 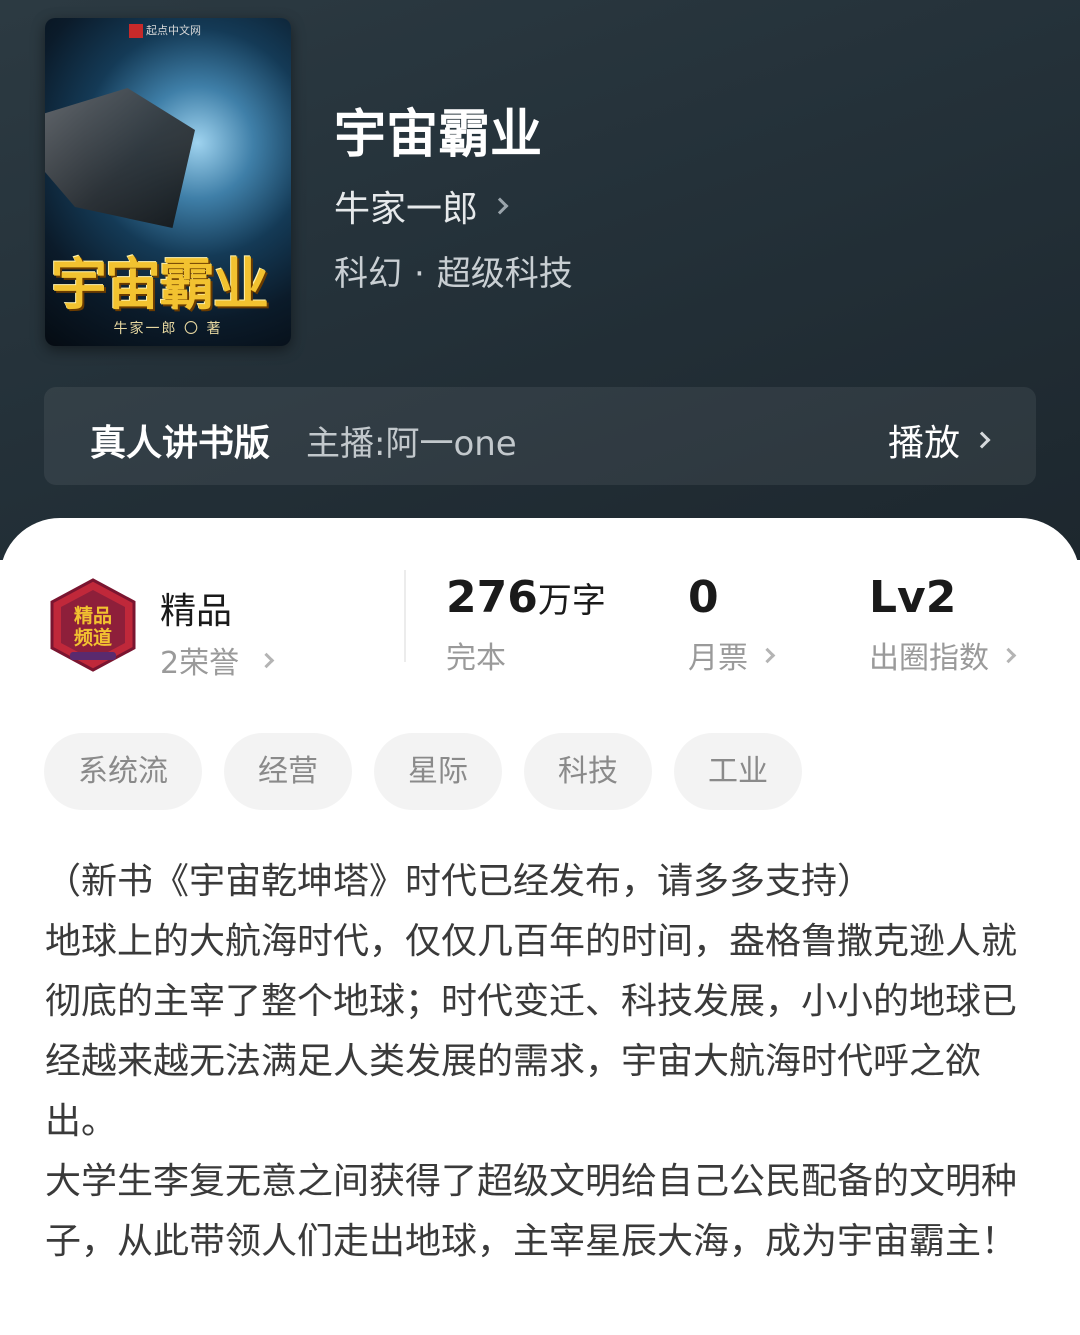 What do you see at coordinates (718, 658) in the screenshot?
I see `monthly-ticket-label: 月票` at bounding box center [718, 658].